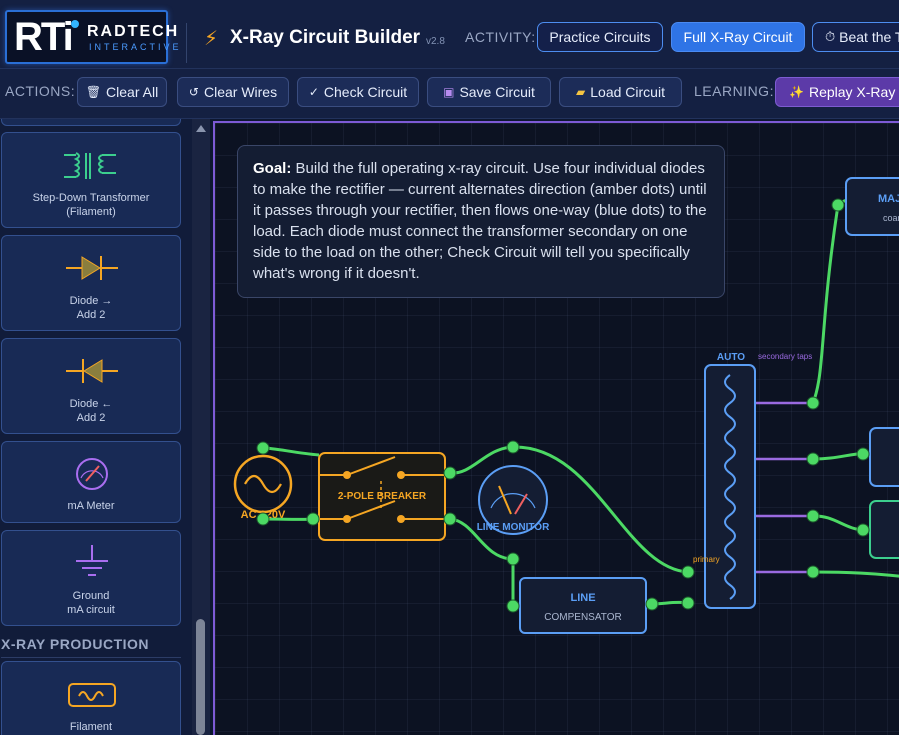  What do you see at coordinates (852, 92) in the screenshot?
I see `button-label: Replay X-Ray` at bounding box center [852, 92].